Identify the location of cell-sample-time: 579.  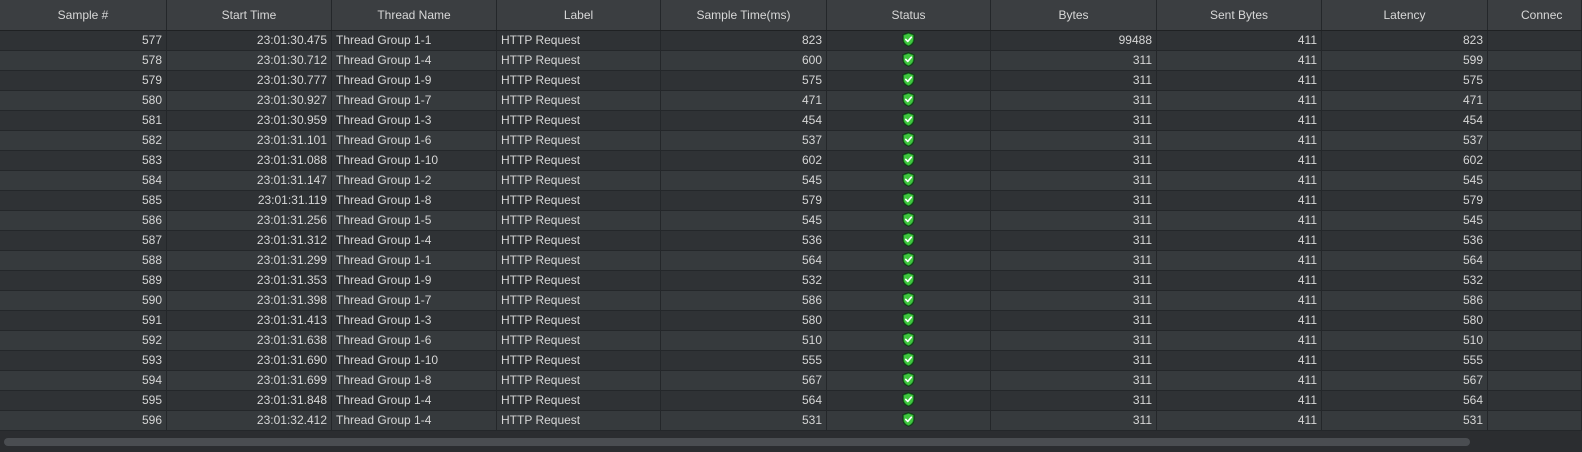
(744, 200).